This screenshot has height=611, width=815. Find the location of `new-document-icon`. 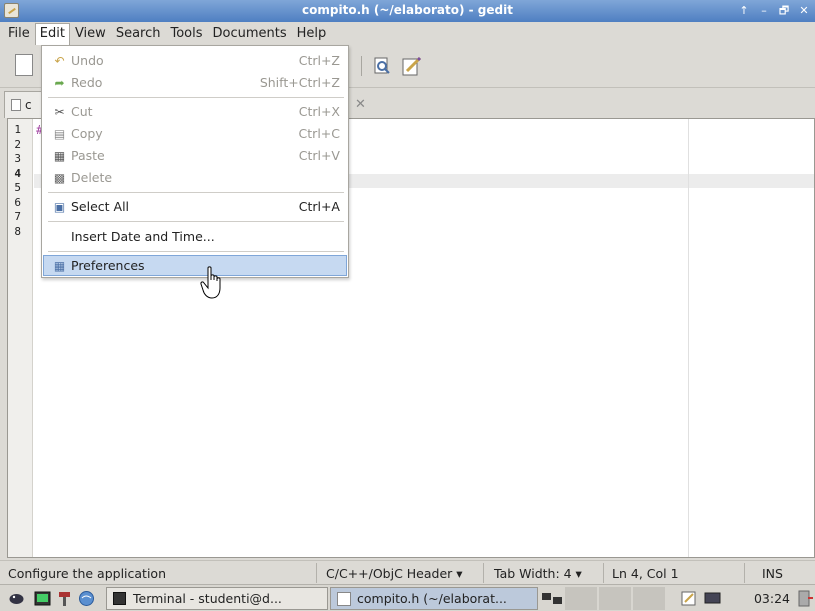

new-document-icon is located at coordinates (24, 65).